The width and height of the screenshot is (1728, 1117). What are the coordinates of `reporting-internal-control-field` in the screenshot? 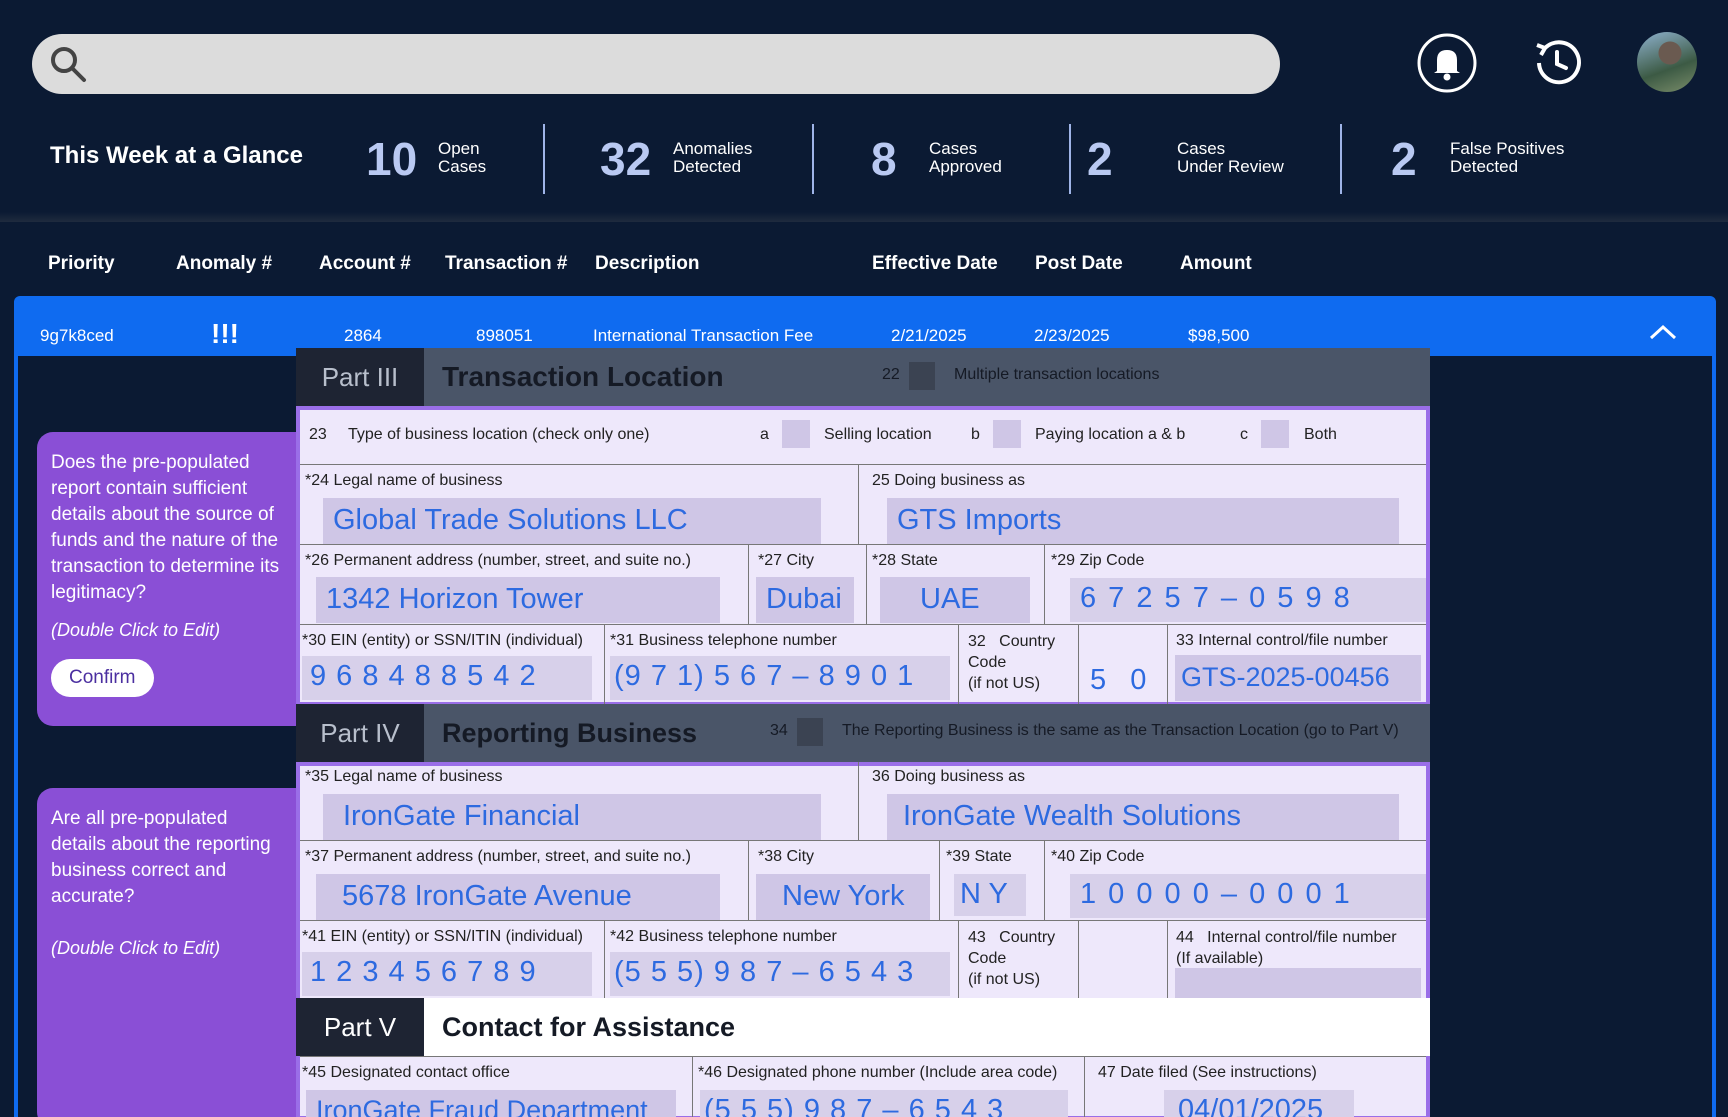 It's located at (1298, 983).